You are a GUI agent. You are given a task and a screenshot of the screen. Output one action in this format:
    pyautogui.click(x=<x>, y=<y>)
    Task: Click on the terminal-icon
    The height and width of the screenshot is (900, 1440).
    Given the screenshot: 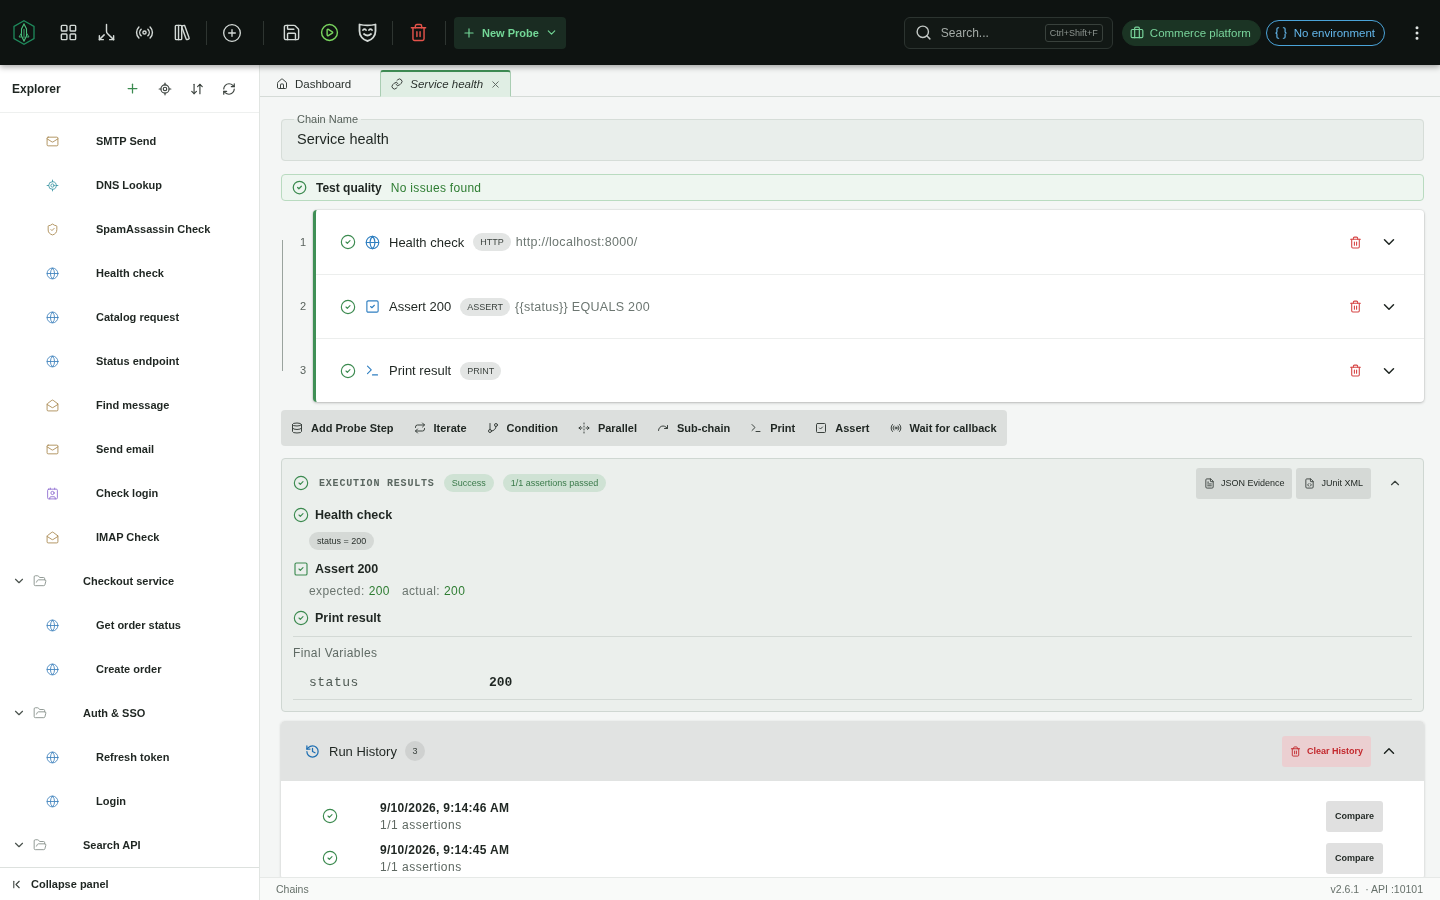 What is the action you would take?
    pyautogui.click(x=372, y=370)
    